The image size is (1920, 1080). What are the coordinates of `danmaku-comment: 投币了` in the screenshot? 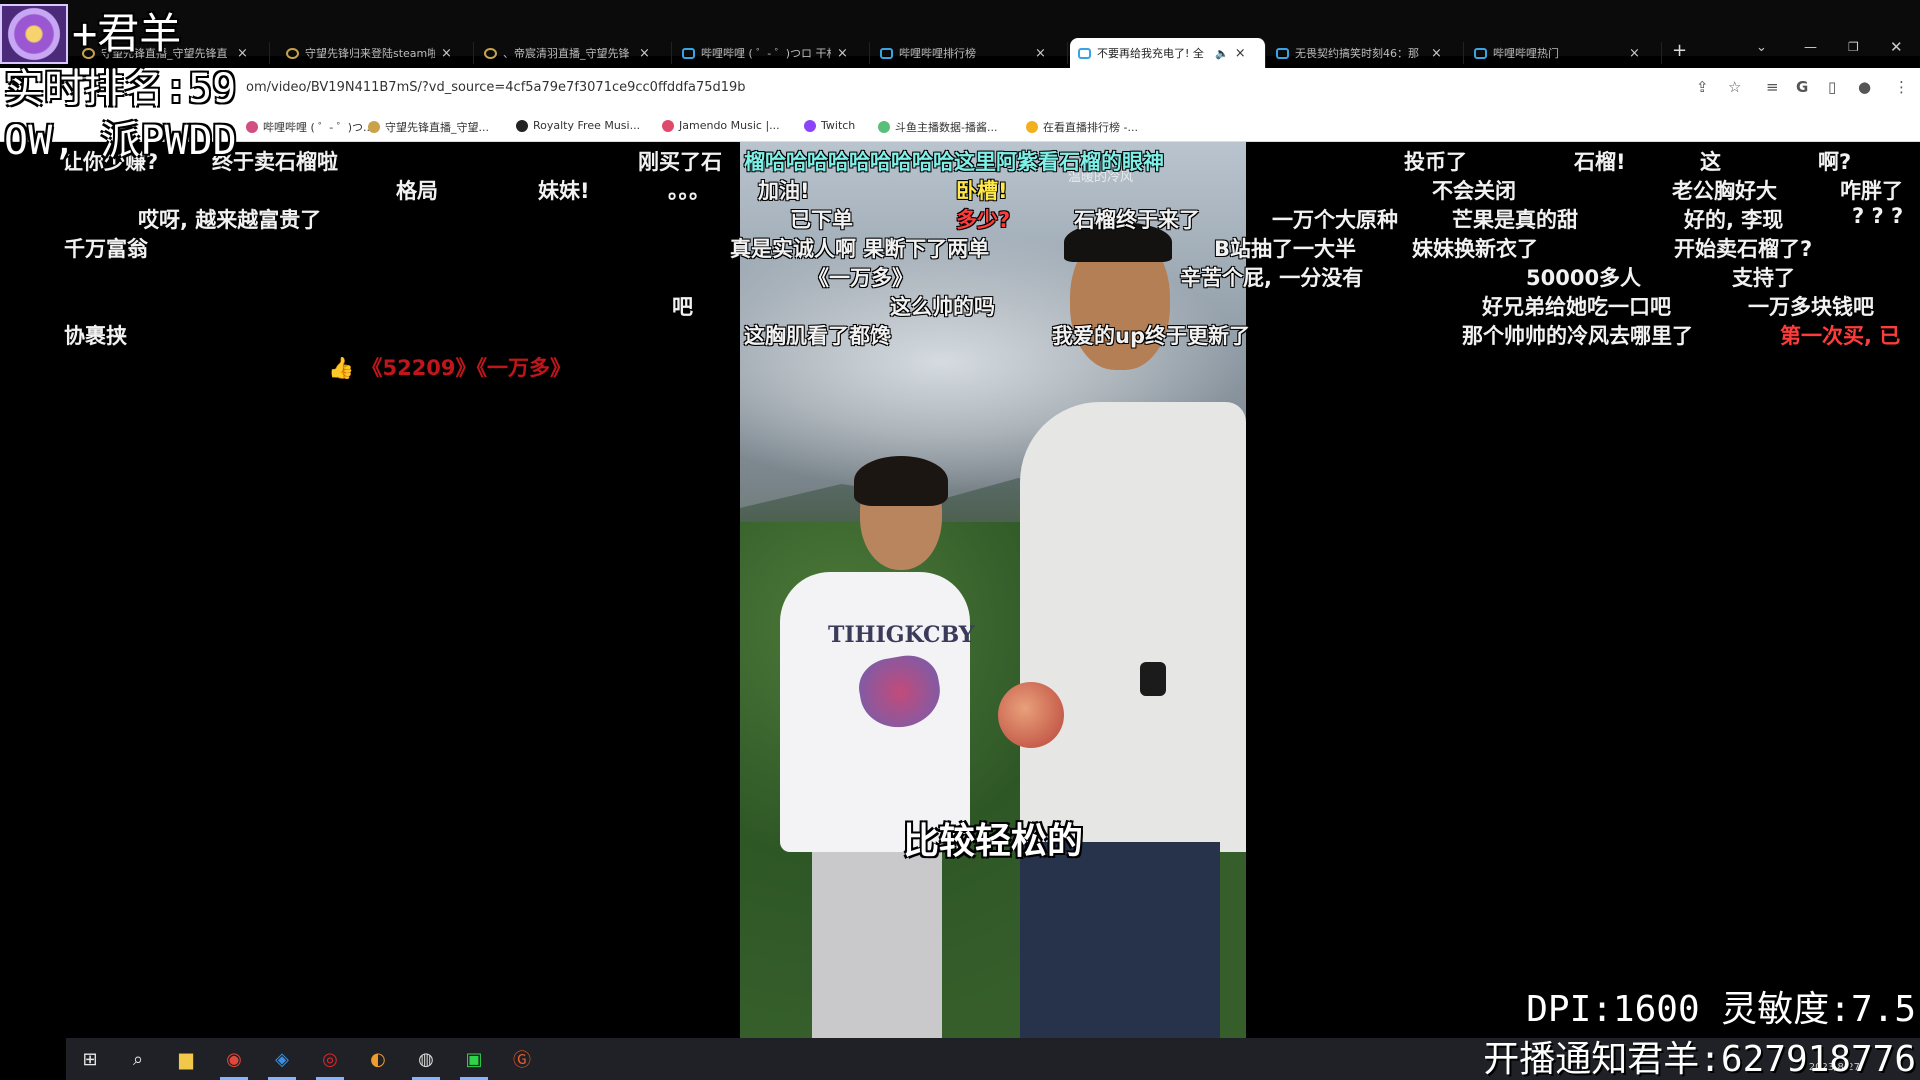 It's located at (1435, 162).